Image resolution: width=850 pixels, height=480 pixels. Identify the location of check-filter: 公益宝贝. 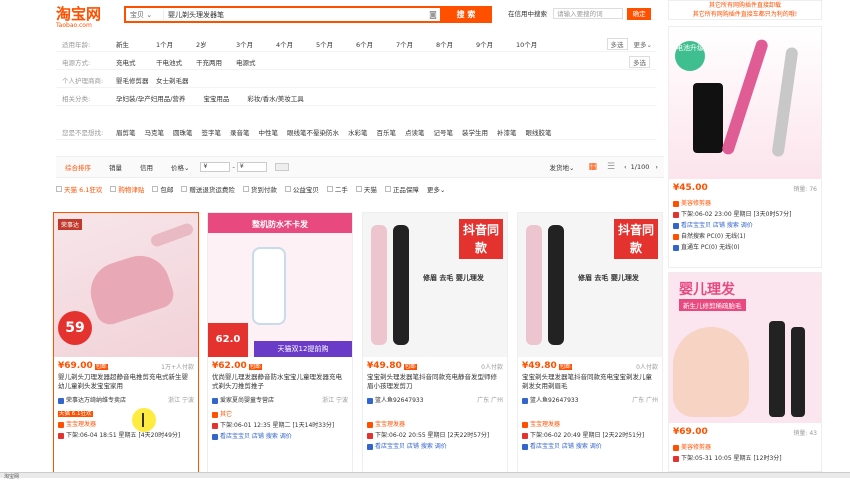
(301, 189).